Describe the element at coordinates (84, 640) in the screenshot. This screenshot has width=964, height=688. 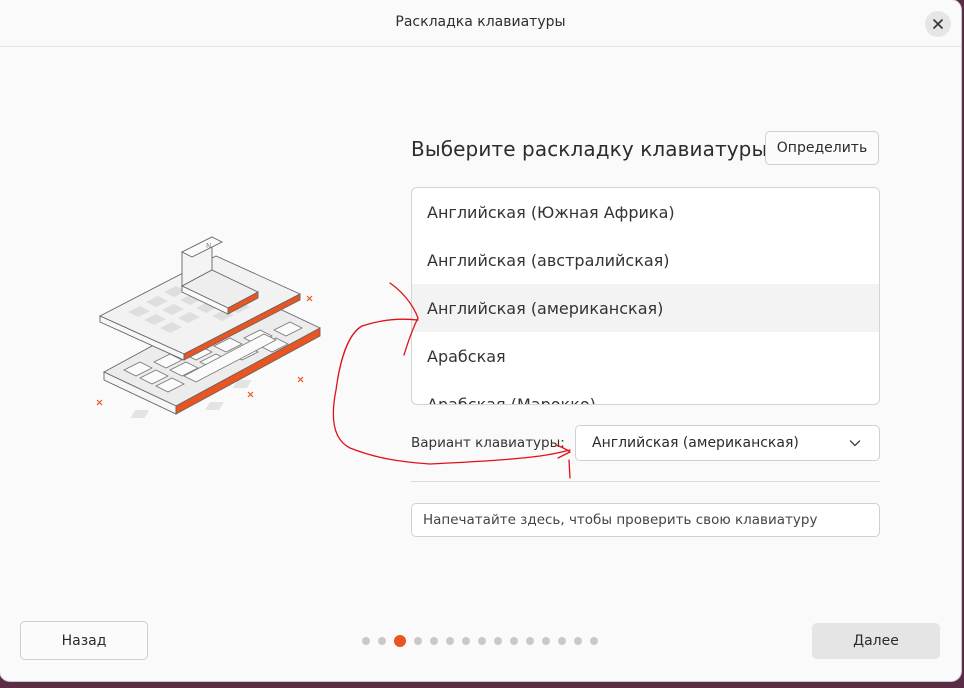
I see `back-button: Назад` at that location.